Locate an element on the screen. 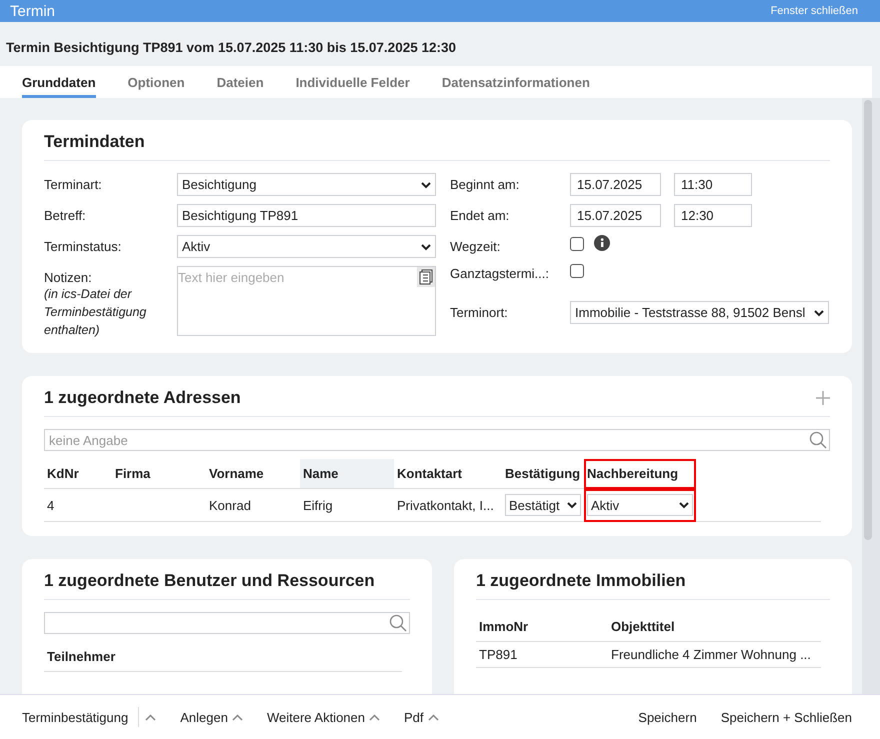  column-header: Bestätigung is located at coordinates (543, 473).